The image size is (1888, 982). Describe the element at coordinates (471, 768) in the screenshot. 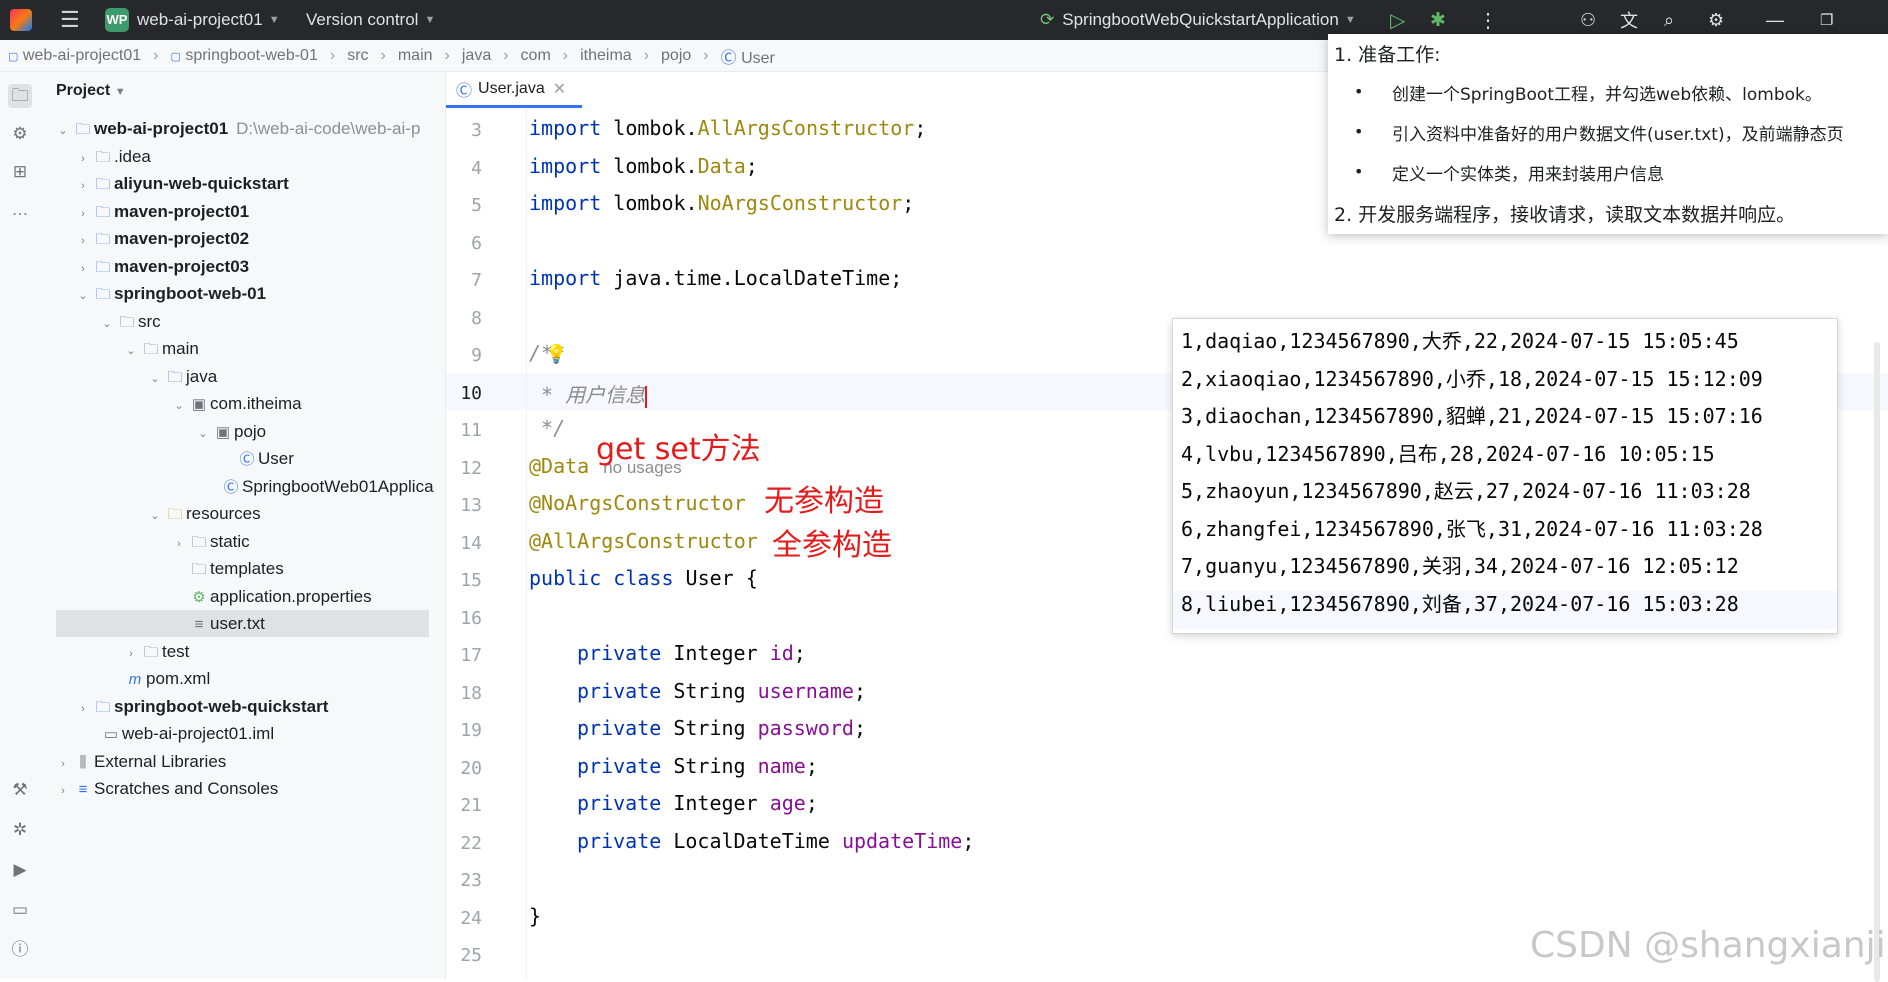

I see `line-number: 20` at that location.